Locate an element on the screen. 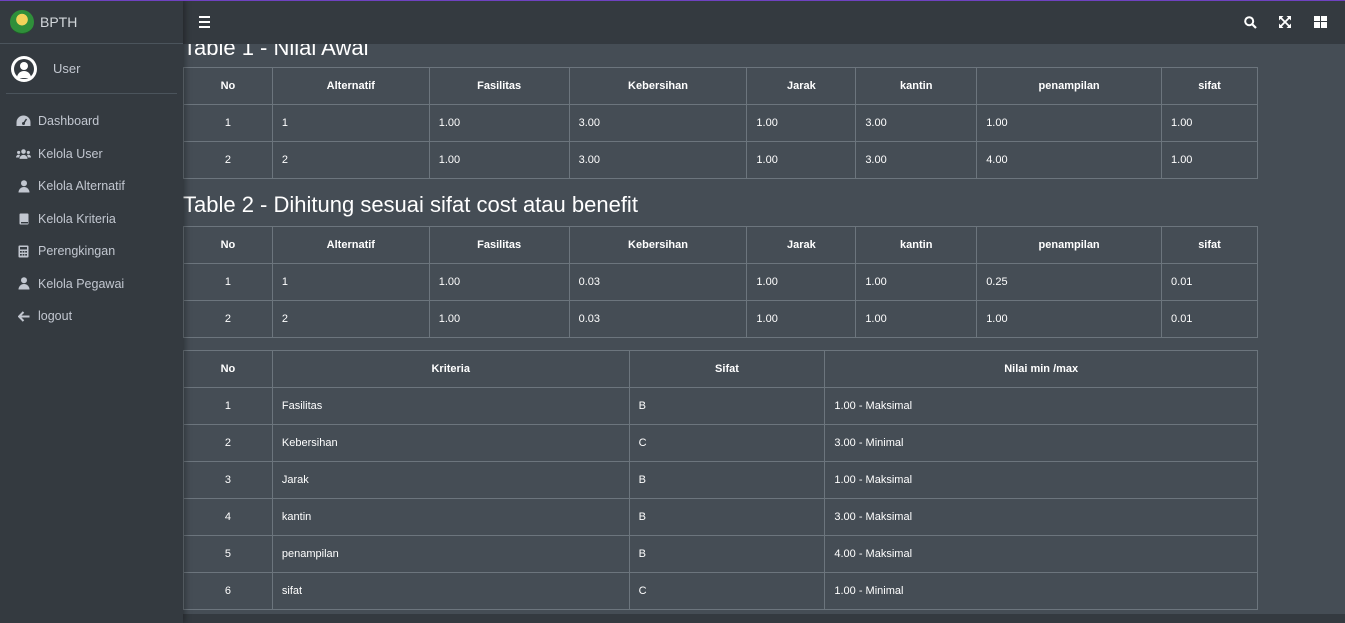 This screenshot has height=623, width=1345. column-header: Alternatif is located at coordinates (350, 86).